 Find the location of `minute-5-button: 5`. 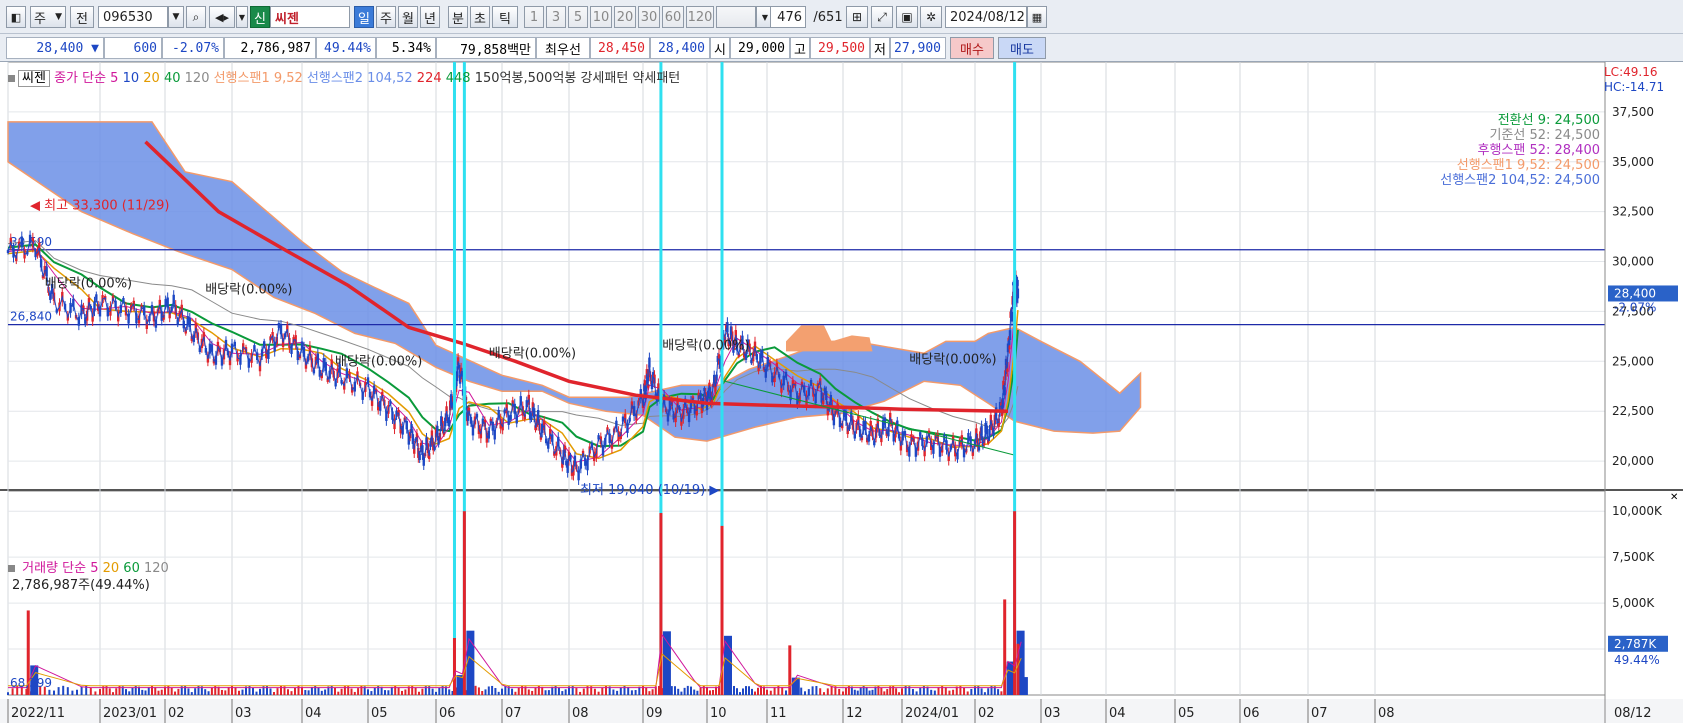

minute-5-button: 5 is located at coordinates (578, 17).